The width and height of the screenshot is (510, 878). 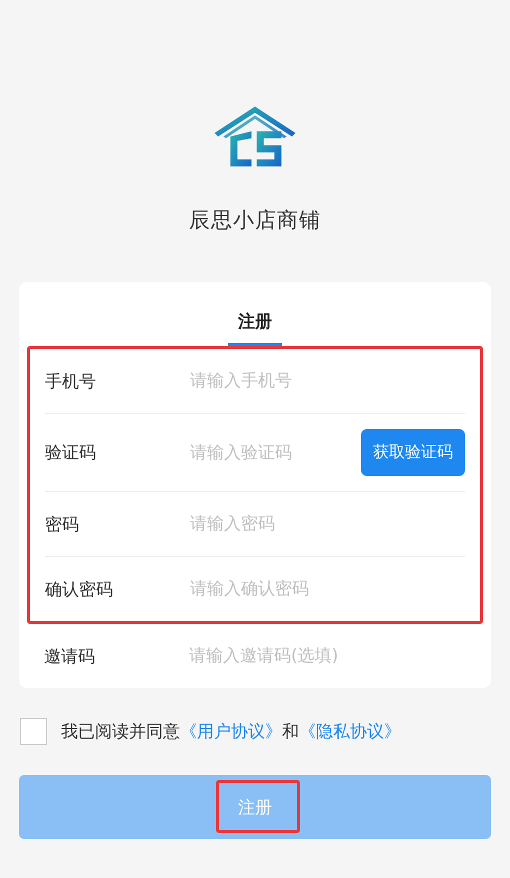 I want to click on input-field: 请输入验证码, so click(x=275, y=452).